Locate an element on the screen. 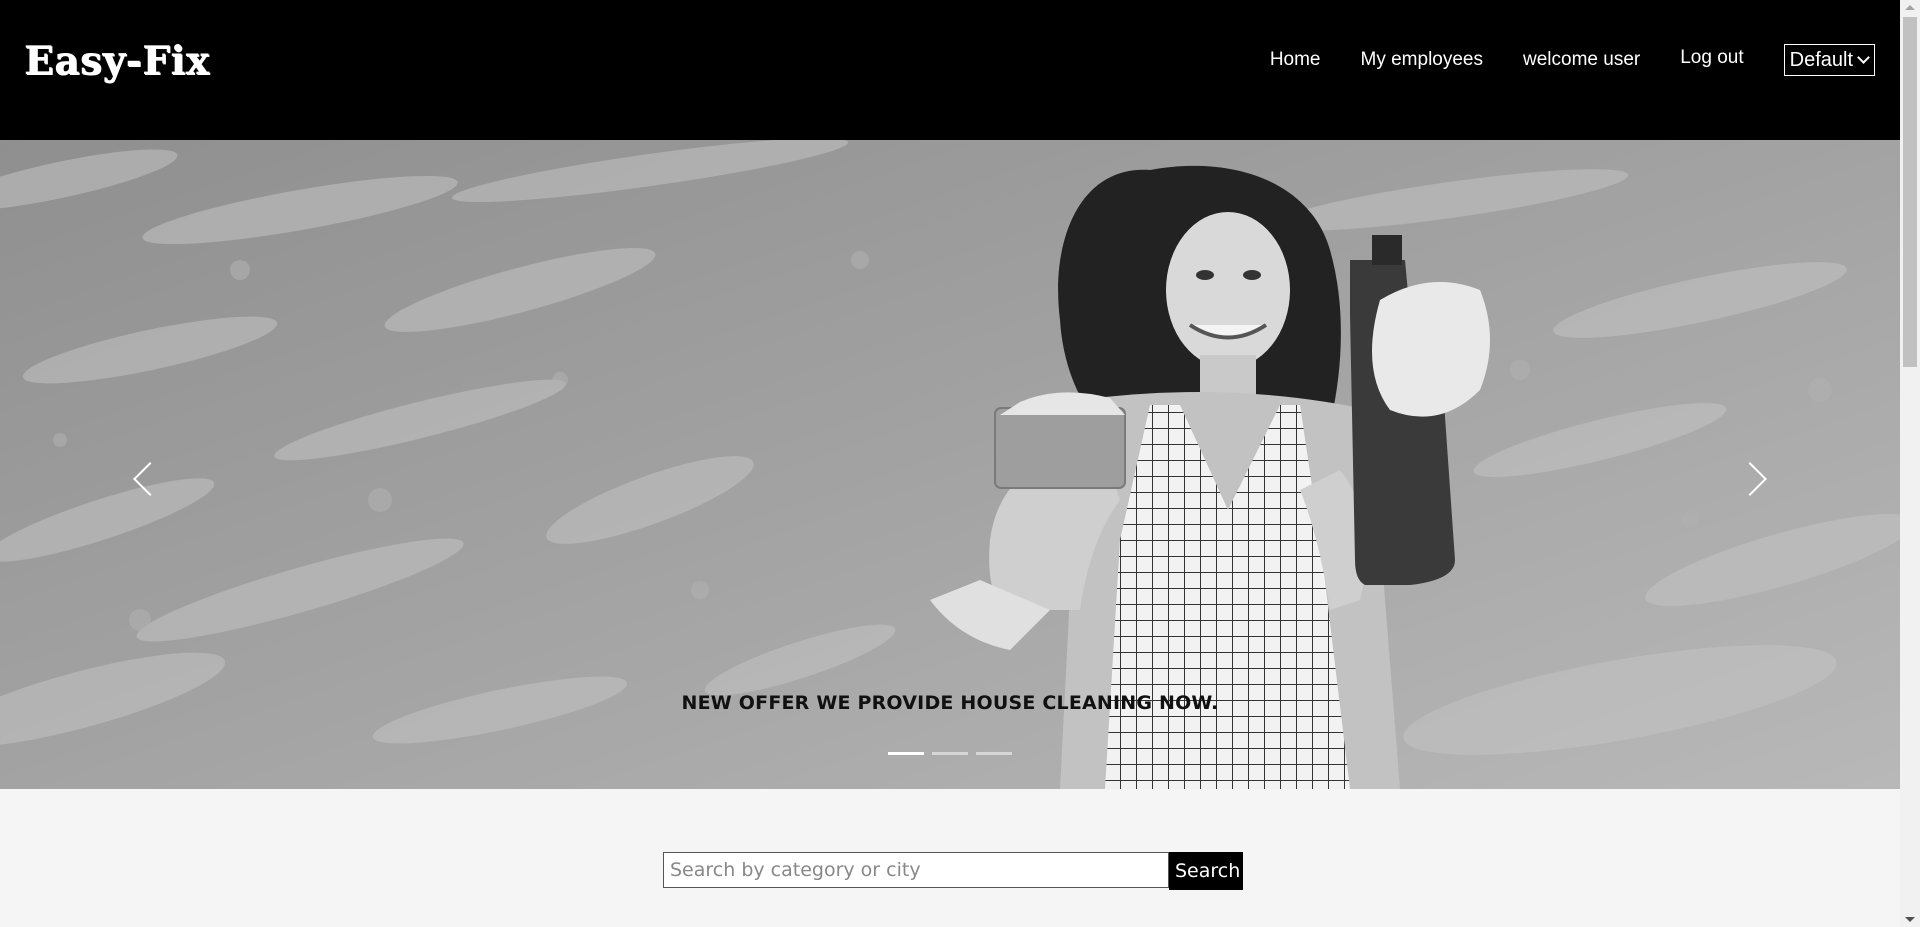  search-bar: Search is located at coordinates (953, 871).